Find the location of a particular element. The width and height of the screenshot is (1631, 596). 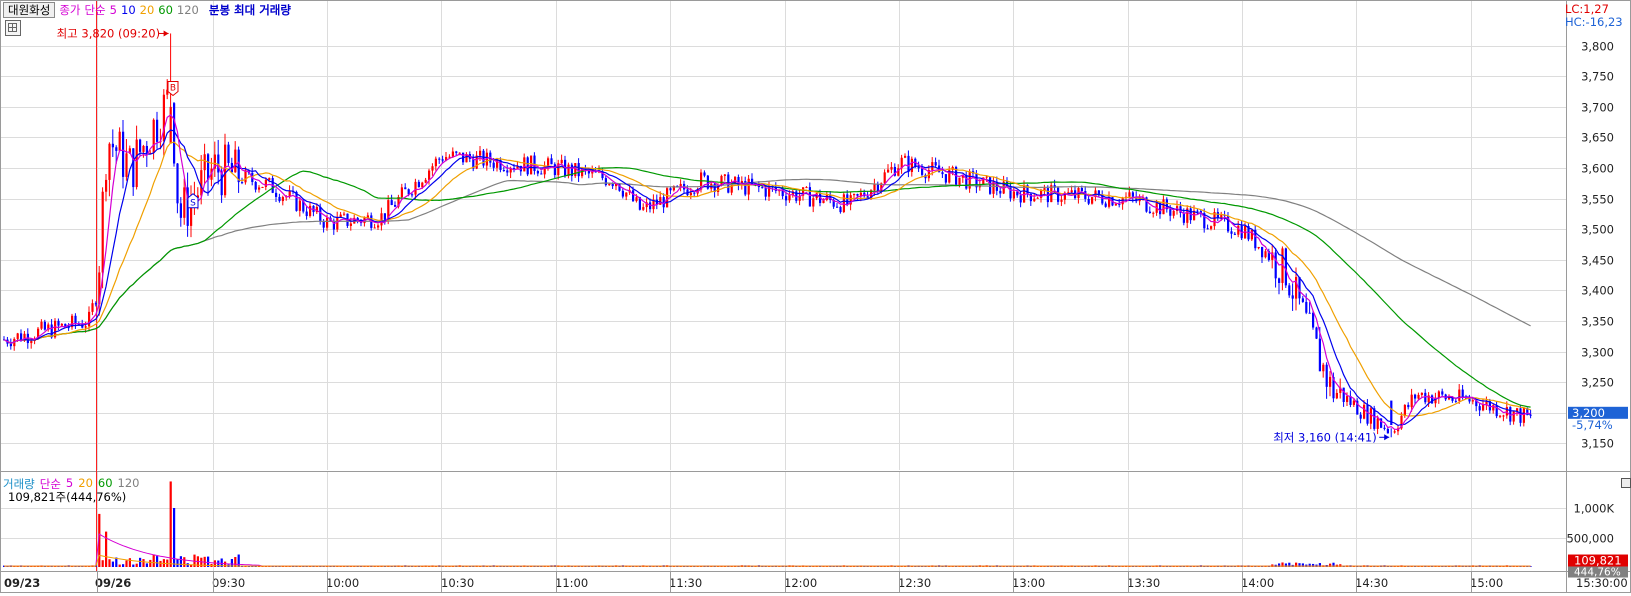

volume-value-label: 109,821 is located at coordinates (1598, 561).